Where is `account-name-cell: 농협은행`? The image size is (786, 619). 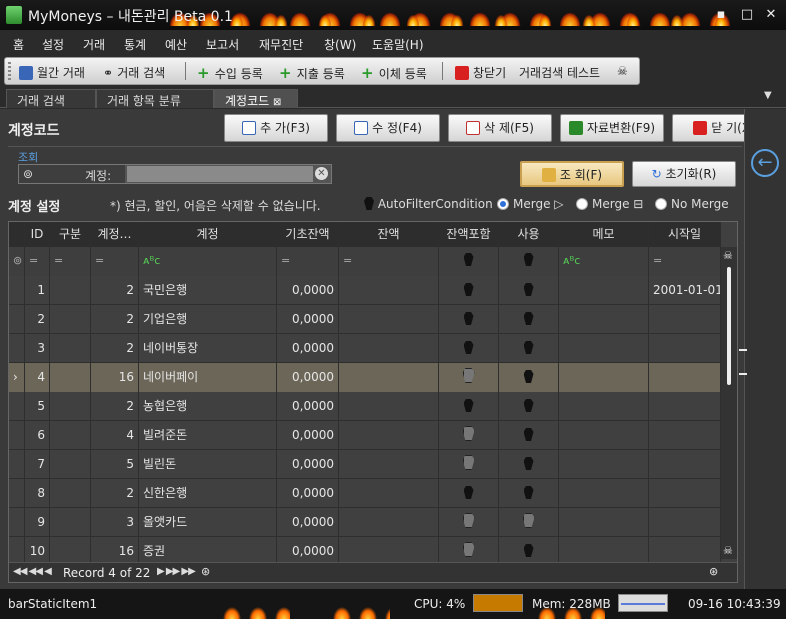 account-name-cell: 농협은행 is located at coordinates (208, 406).